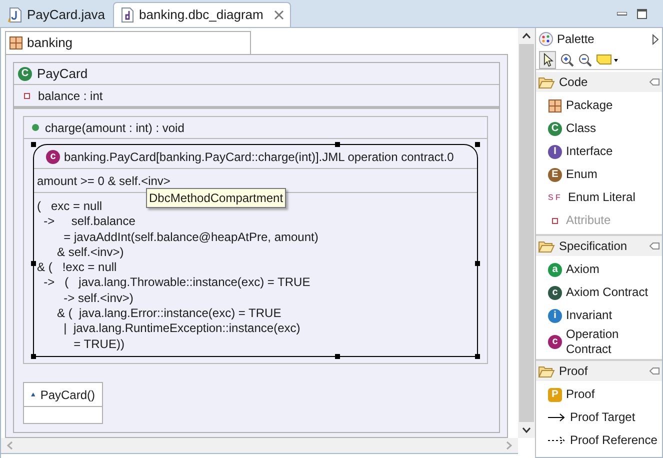  What do you see at coordinates (603, 417) in the screenshot?
I see `palette-item-label: Proof Target` at bounding box center [603, 417].